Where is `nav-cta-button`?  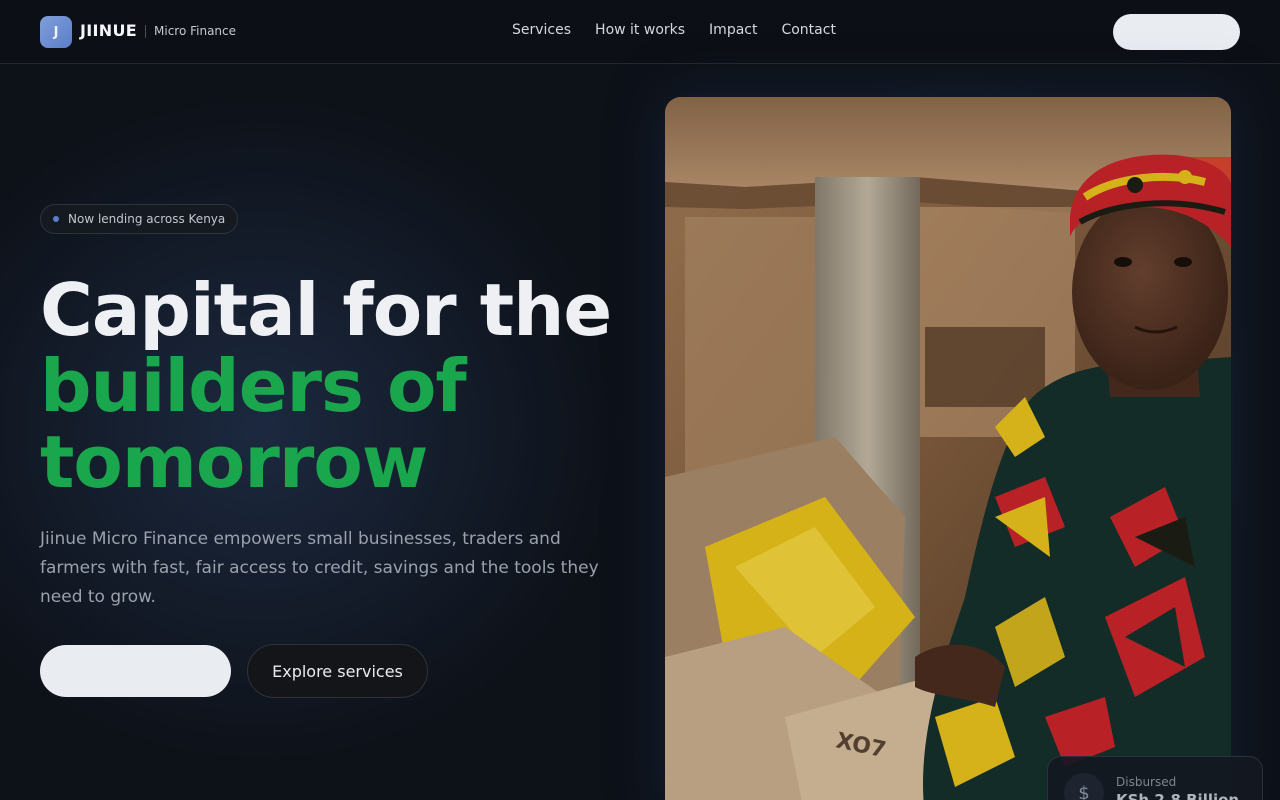
nav-cta-button is located at coordinates (1176, 32).